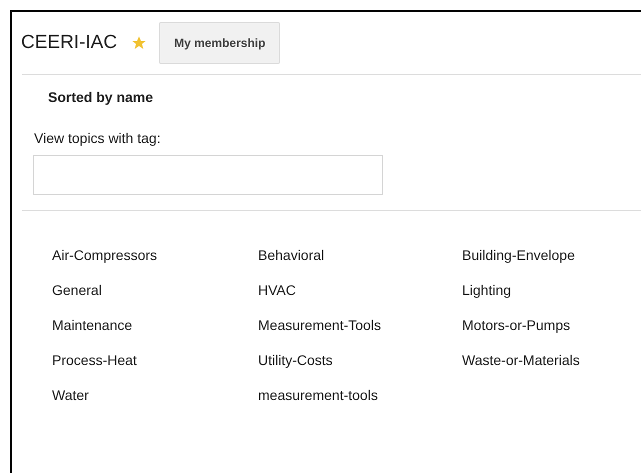 The image size is (641, 473). What do you see at coordinates (319, 325) in the screenshot?
I see `tag-link: Measurement-Tools` at bounding box center [319, 325].